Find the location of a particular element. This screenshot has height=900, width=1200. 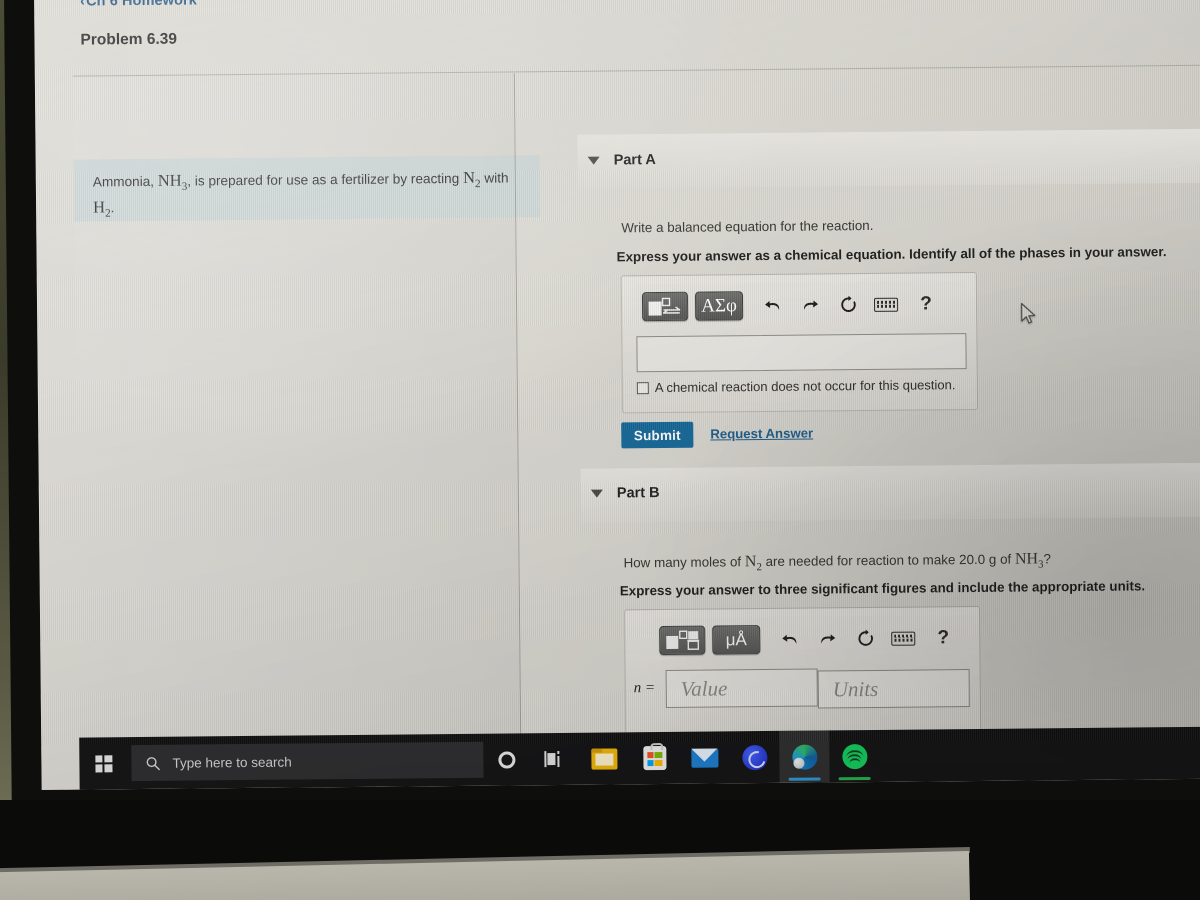

part-b-answer-panel: μÅ ? n = Value Units is located at coordinates (802, 671).